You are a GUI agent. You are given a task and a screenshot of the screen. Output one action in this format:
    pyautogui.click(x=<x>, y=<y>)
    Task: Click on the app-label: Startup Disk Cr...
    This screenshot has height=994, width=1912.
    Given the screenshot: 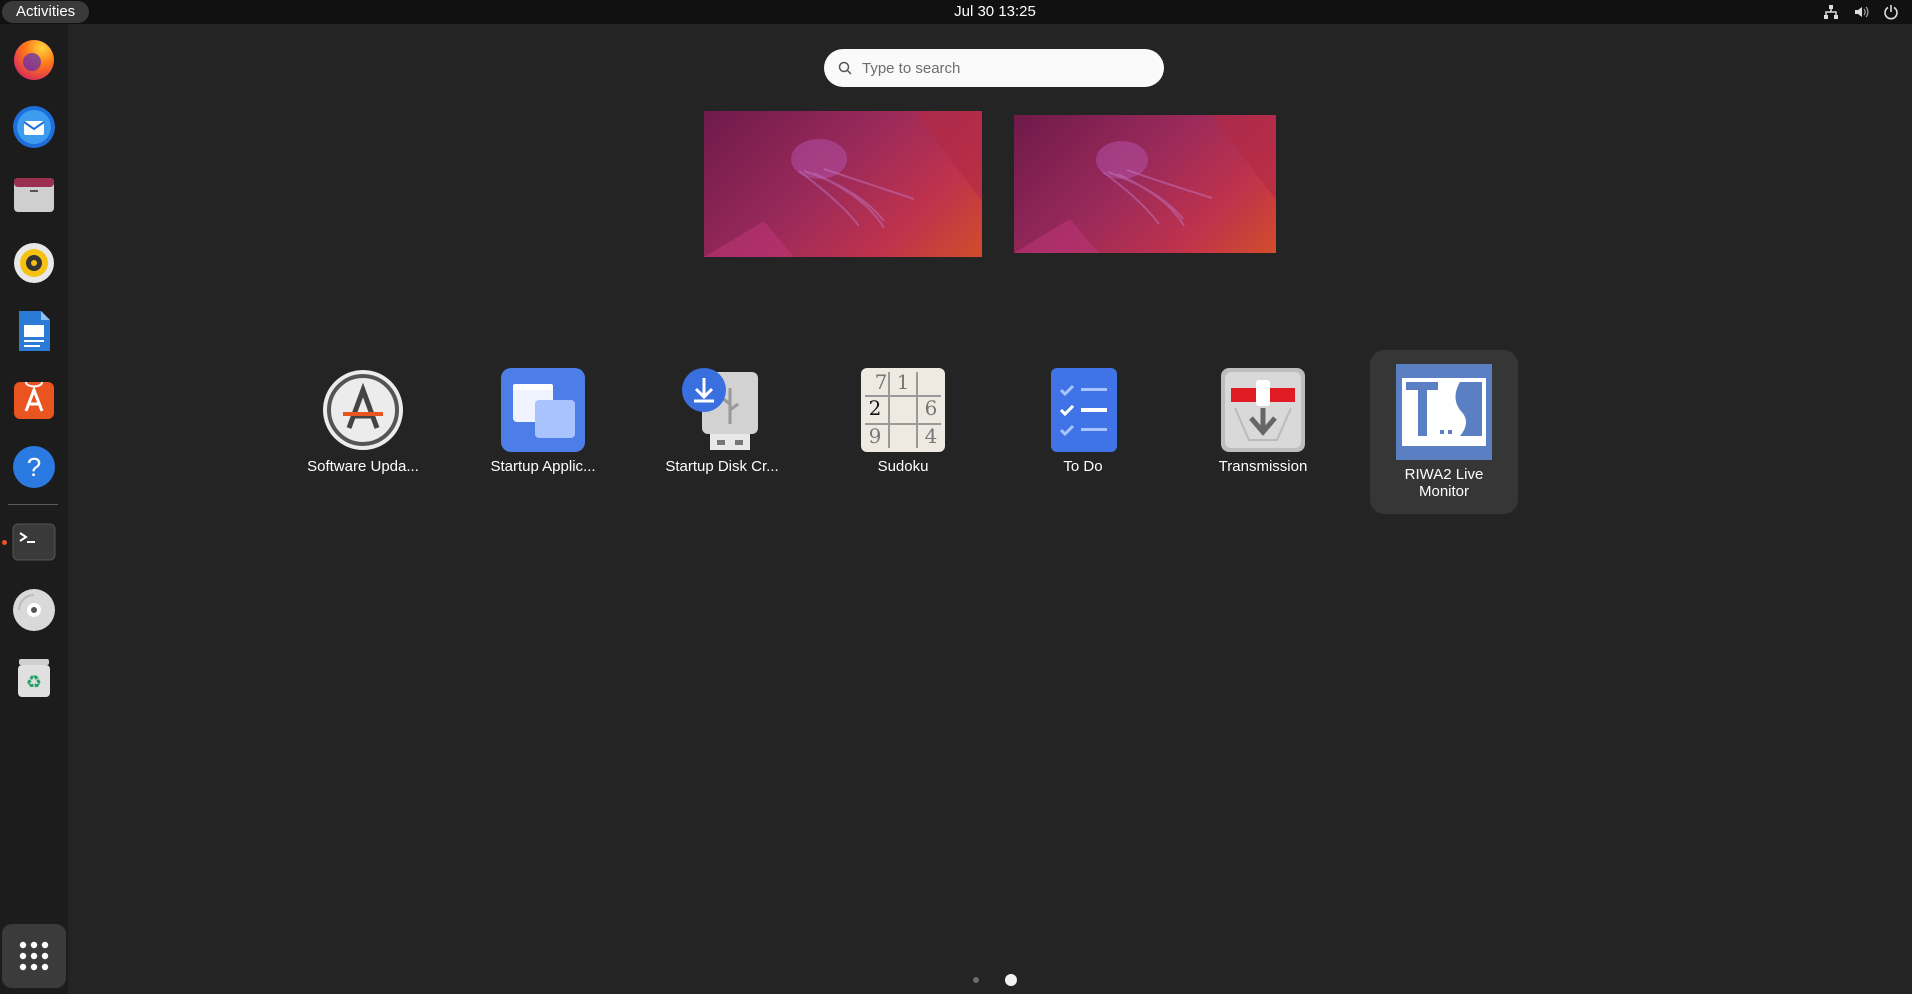 What is the action you would take?
    pyautogui.click(x=722, y=466)
    